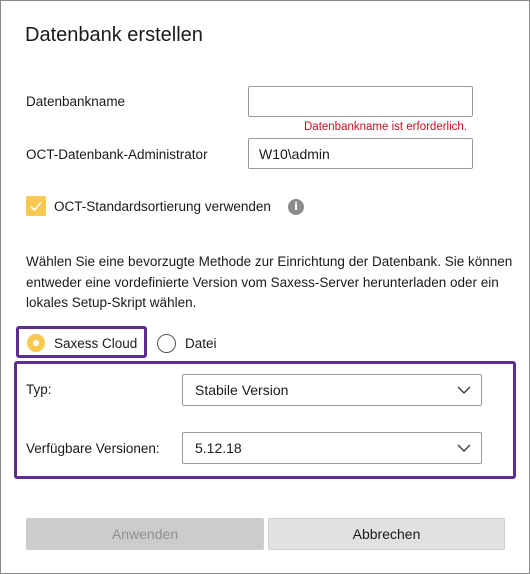 The width and height of the screenshot is (530, 574). What do you see at coordinates (332, 448) in the screenshot?
I see `versions-select: 5.12.18` at bounding box center [332, 448].